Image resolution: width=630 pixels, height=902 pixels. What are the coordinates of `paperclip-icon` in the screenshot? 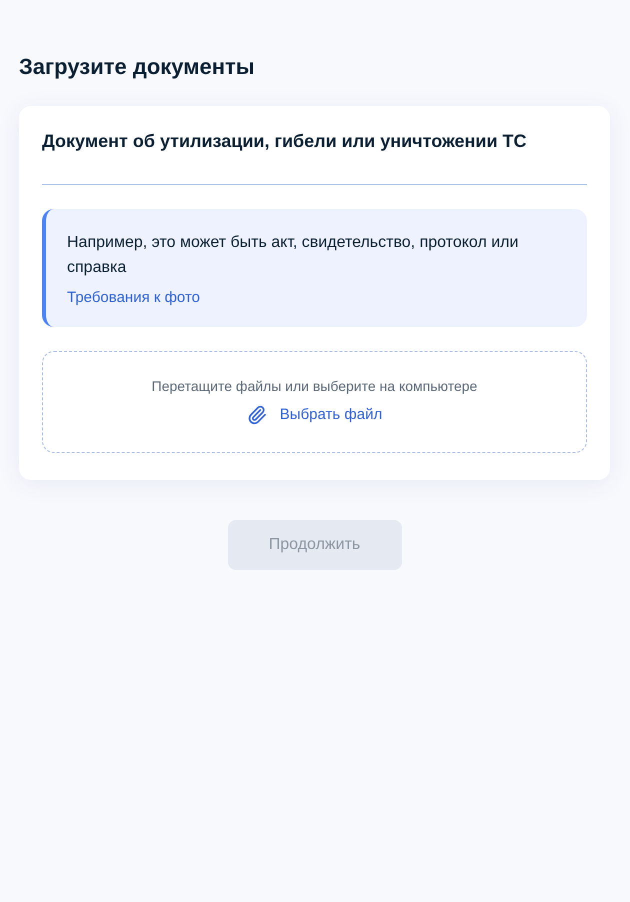 It's located at (256, 415).